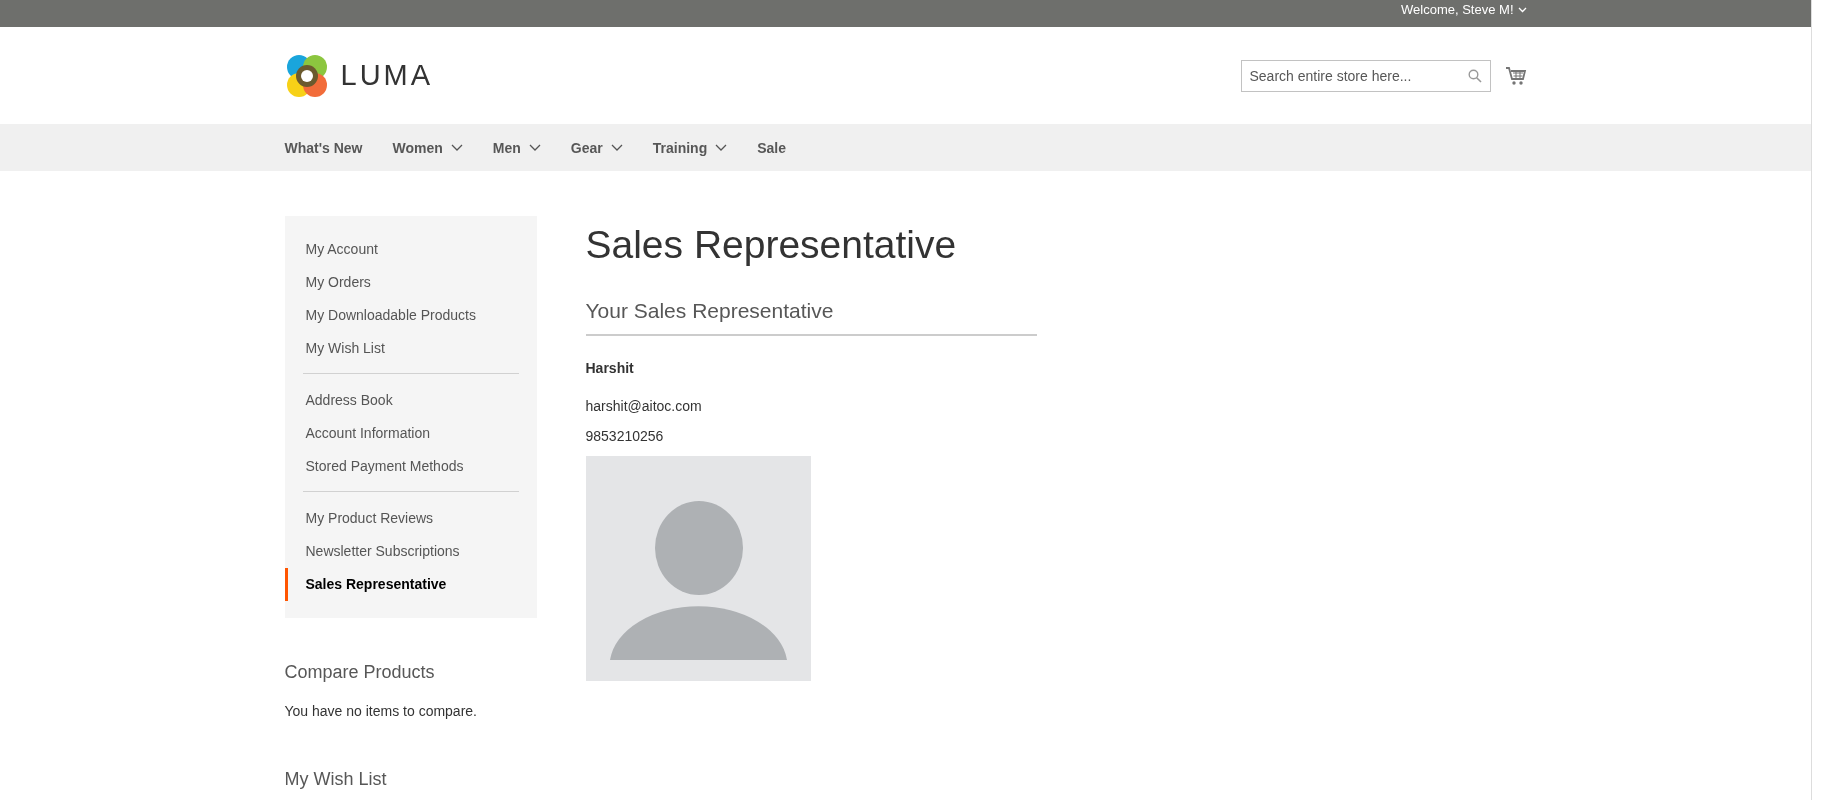 This screenshot has width=1830, height=800. I want to click on nav-link: Gear, so click(596, 147).